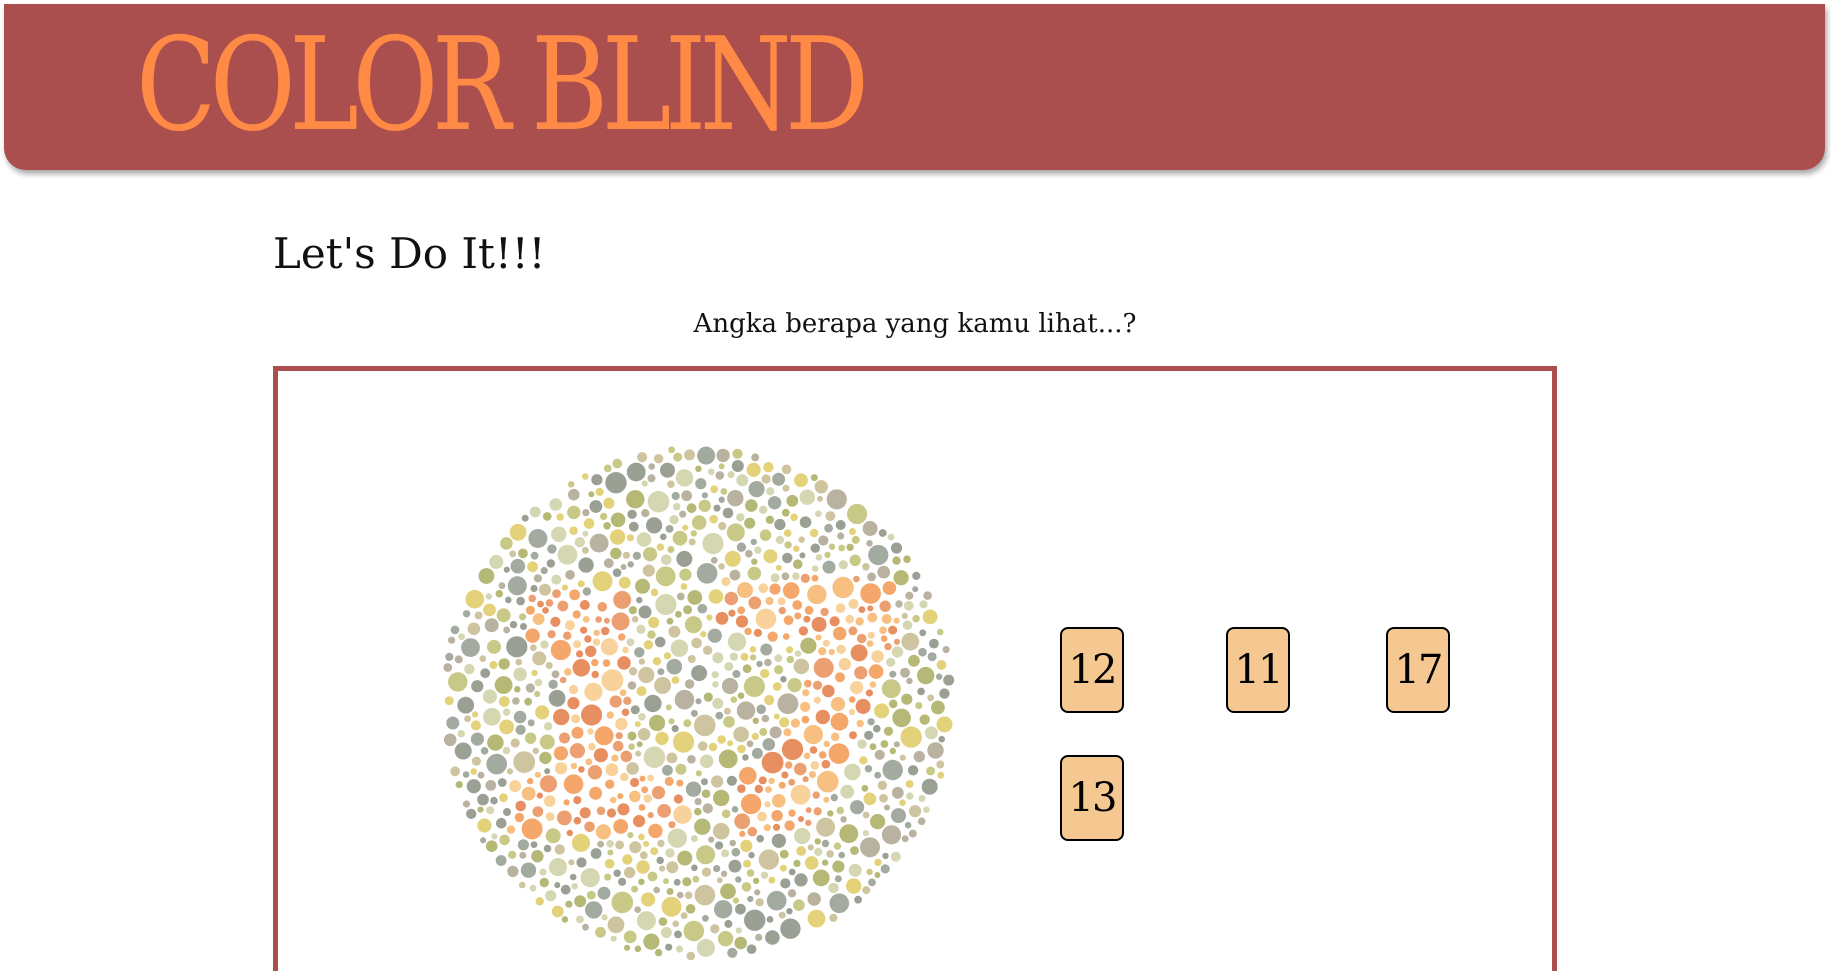  What do you see at coordinates (1258, 670) in the screenshot?
I see `answer-button-11: 11` at bounding box center [1258, 670].